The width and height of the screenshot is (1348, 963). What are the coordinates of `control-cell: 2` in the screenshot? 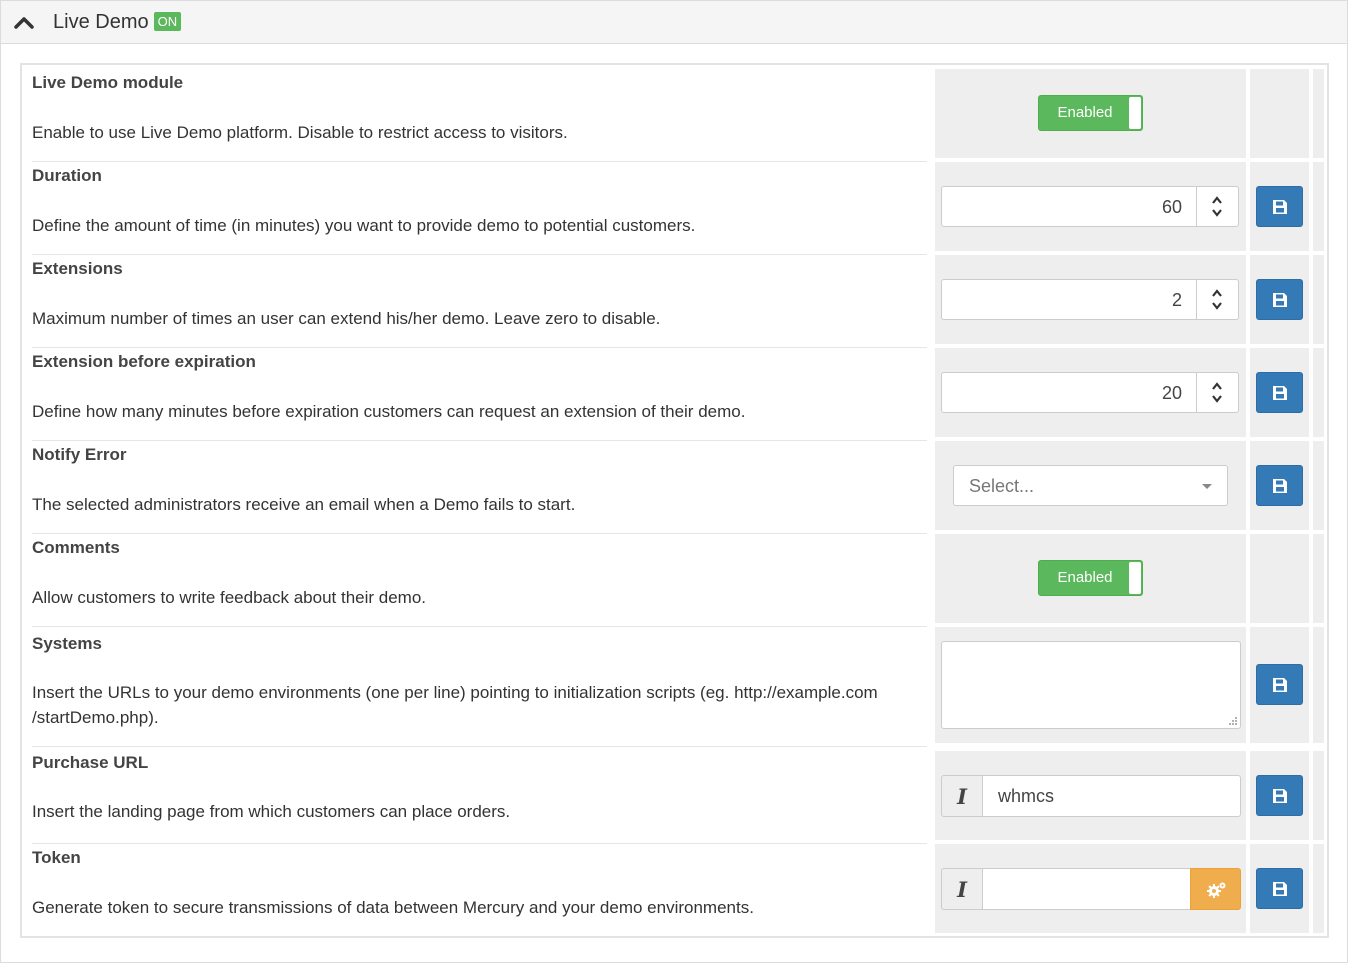 It's located at (1090, 299).